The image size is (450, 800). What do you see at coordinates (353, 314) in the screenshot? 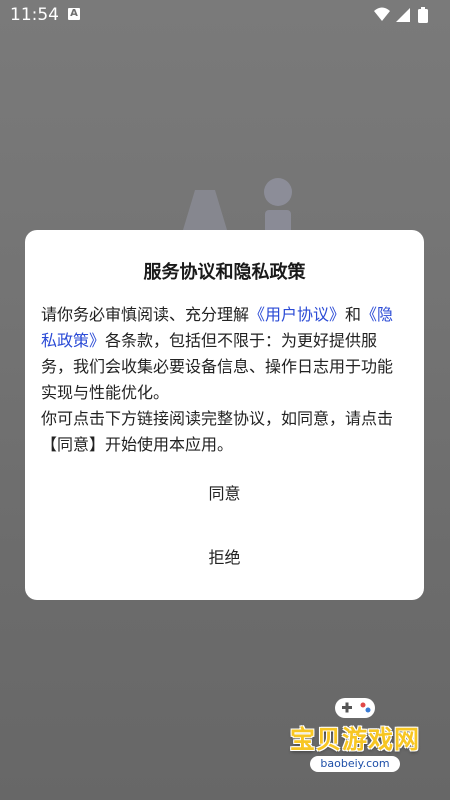
I see `body-text-and: 和` at bounding box center [353, 314].